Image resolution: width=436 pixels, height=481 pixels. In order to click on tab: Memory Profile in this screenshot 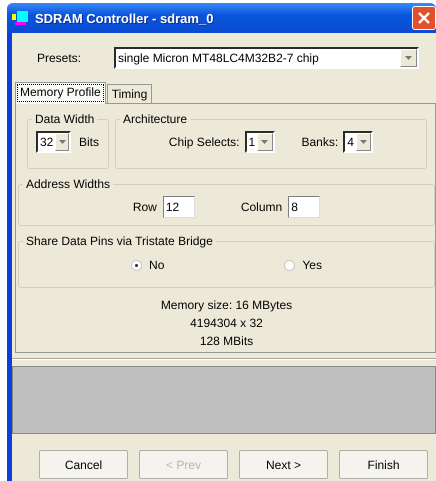, I will do `click(60, 93)`.